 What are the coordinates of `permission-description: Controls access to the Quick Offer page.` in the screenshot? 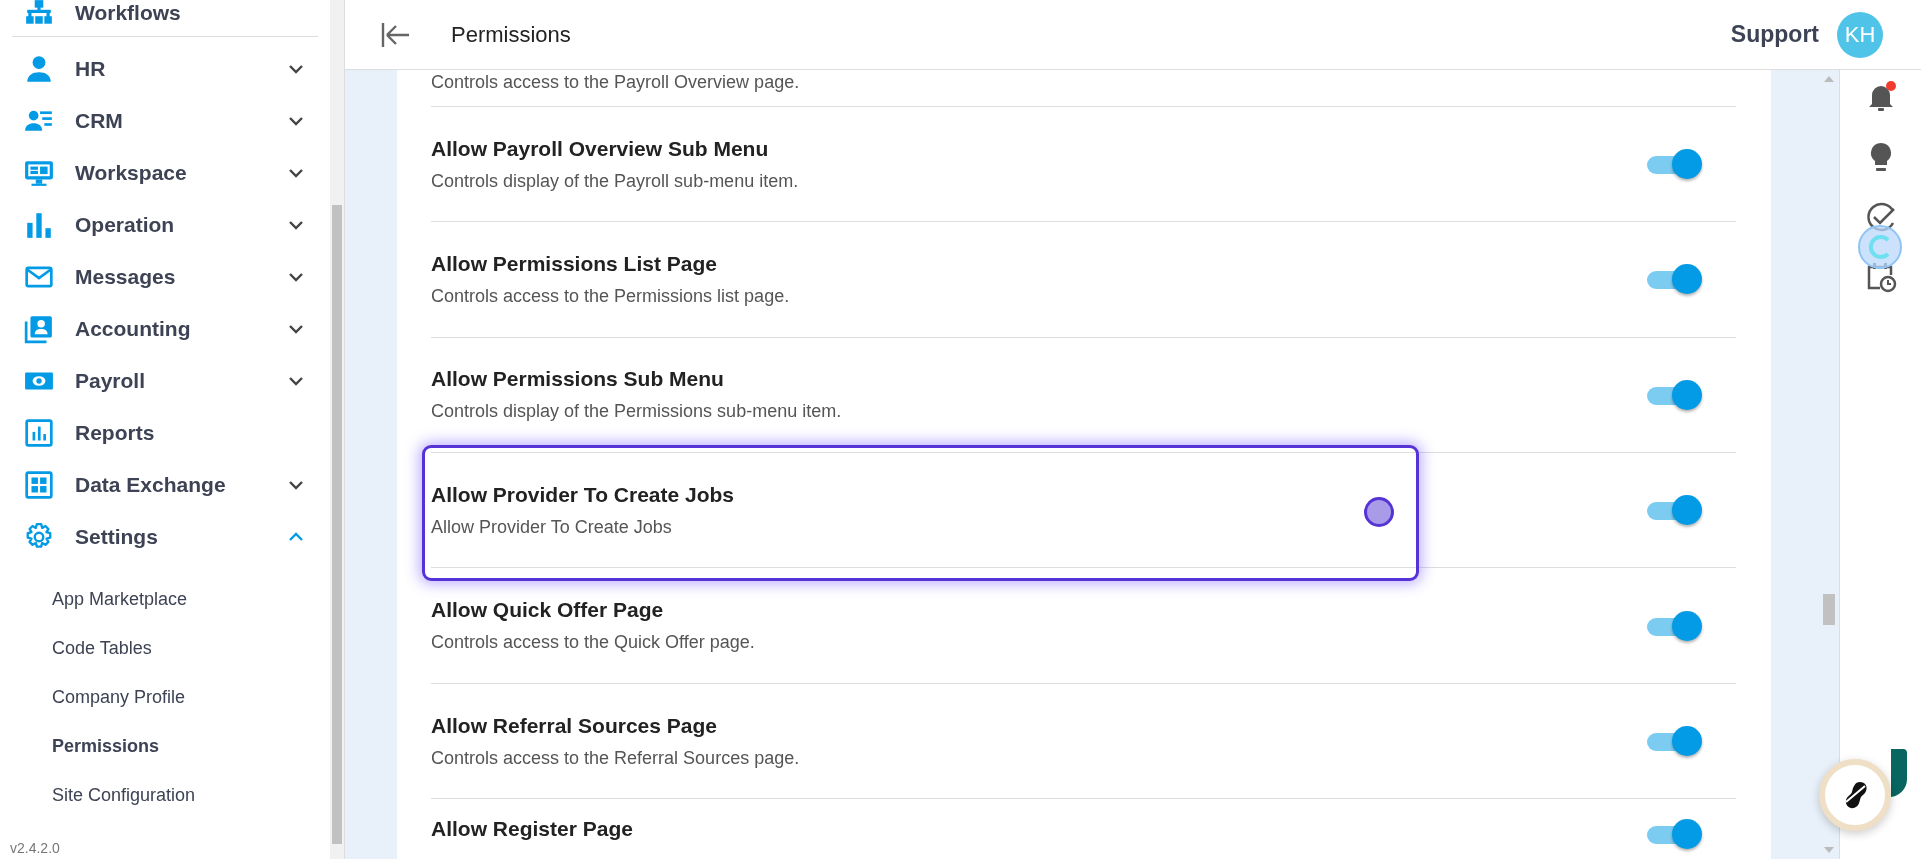 It's located at (593, 643).